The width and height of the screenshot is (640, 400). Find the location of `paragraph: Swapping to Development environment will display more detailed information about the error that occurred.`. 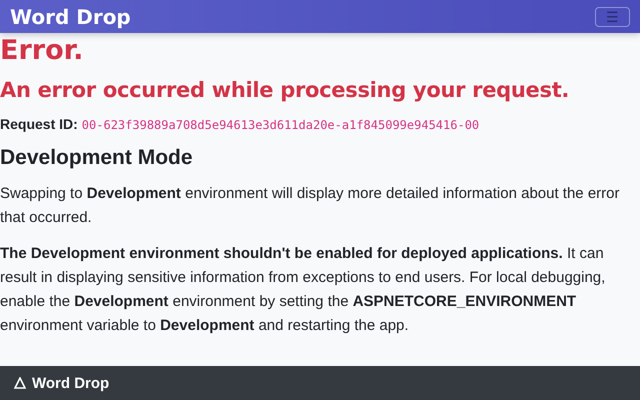

paragraph: Swapping to Development environment will display more detailed information about the error that occurred. is located at coordinates (310, 206).